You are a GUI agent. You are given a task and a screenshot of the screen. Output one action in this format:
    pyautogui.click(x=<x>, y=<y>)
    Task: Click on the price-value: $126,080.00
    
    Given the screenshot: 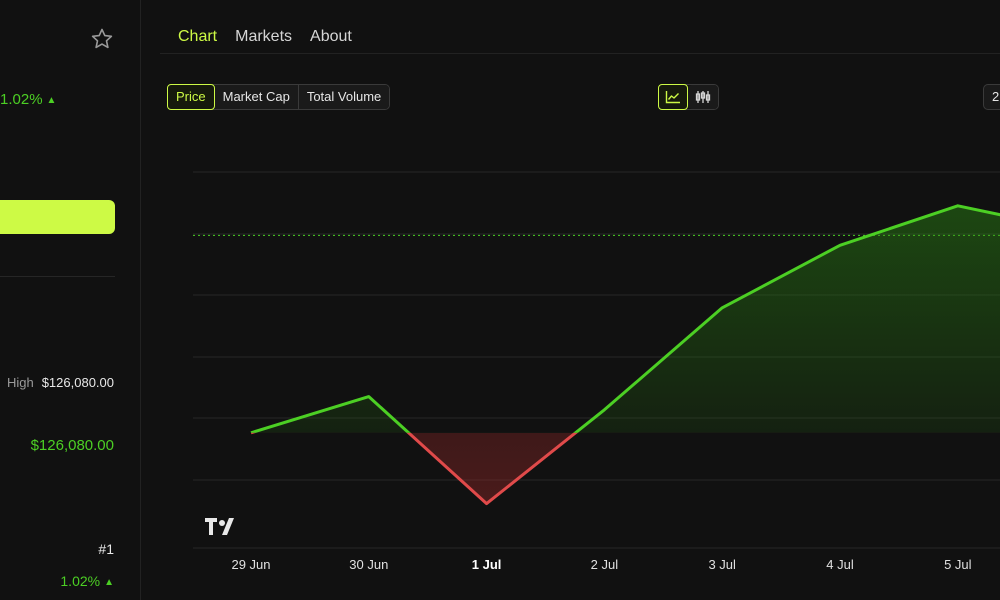 What is the action you would take?
    pyautogui.click(x=72, y=445)
    